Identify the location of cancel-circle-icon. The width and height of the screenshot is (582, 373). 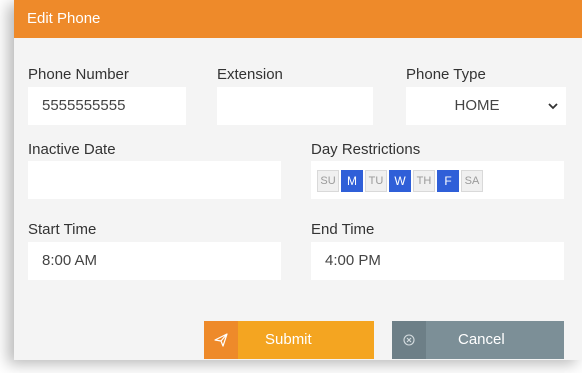
(409, 340).